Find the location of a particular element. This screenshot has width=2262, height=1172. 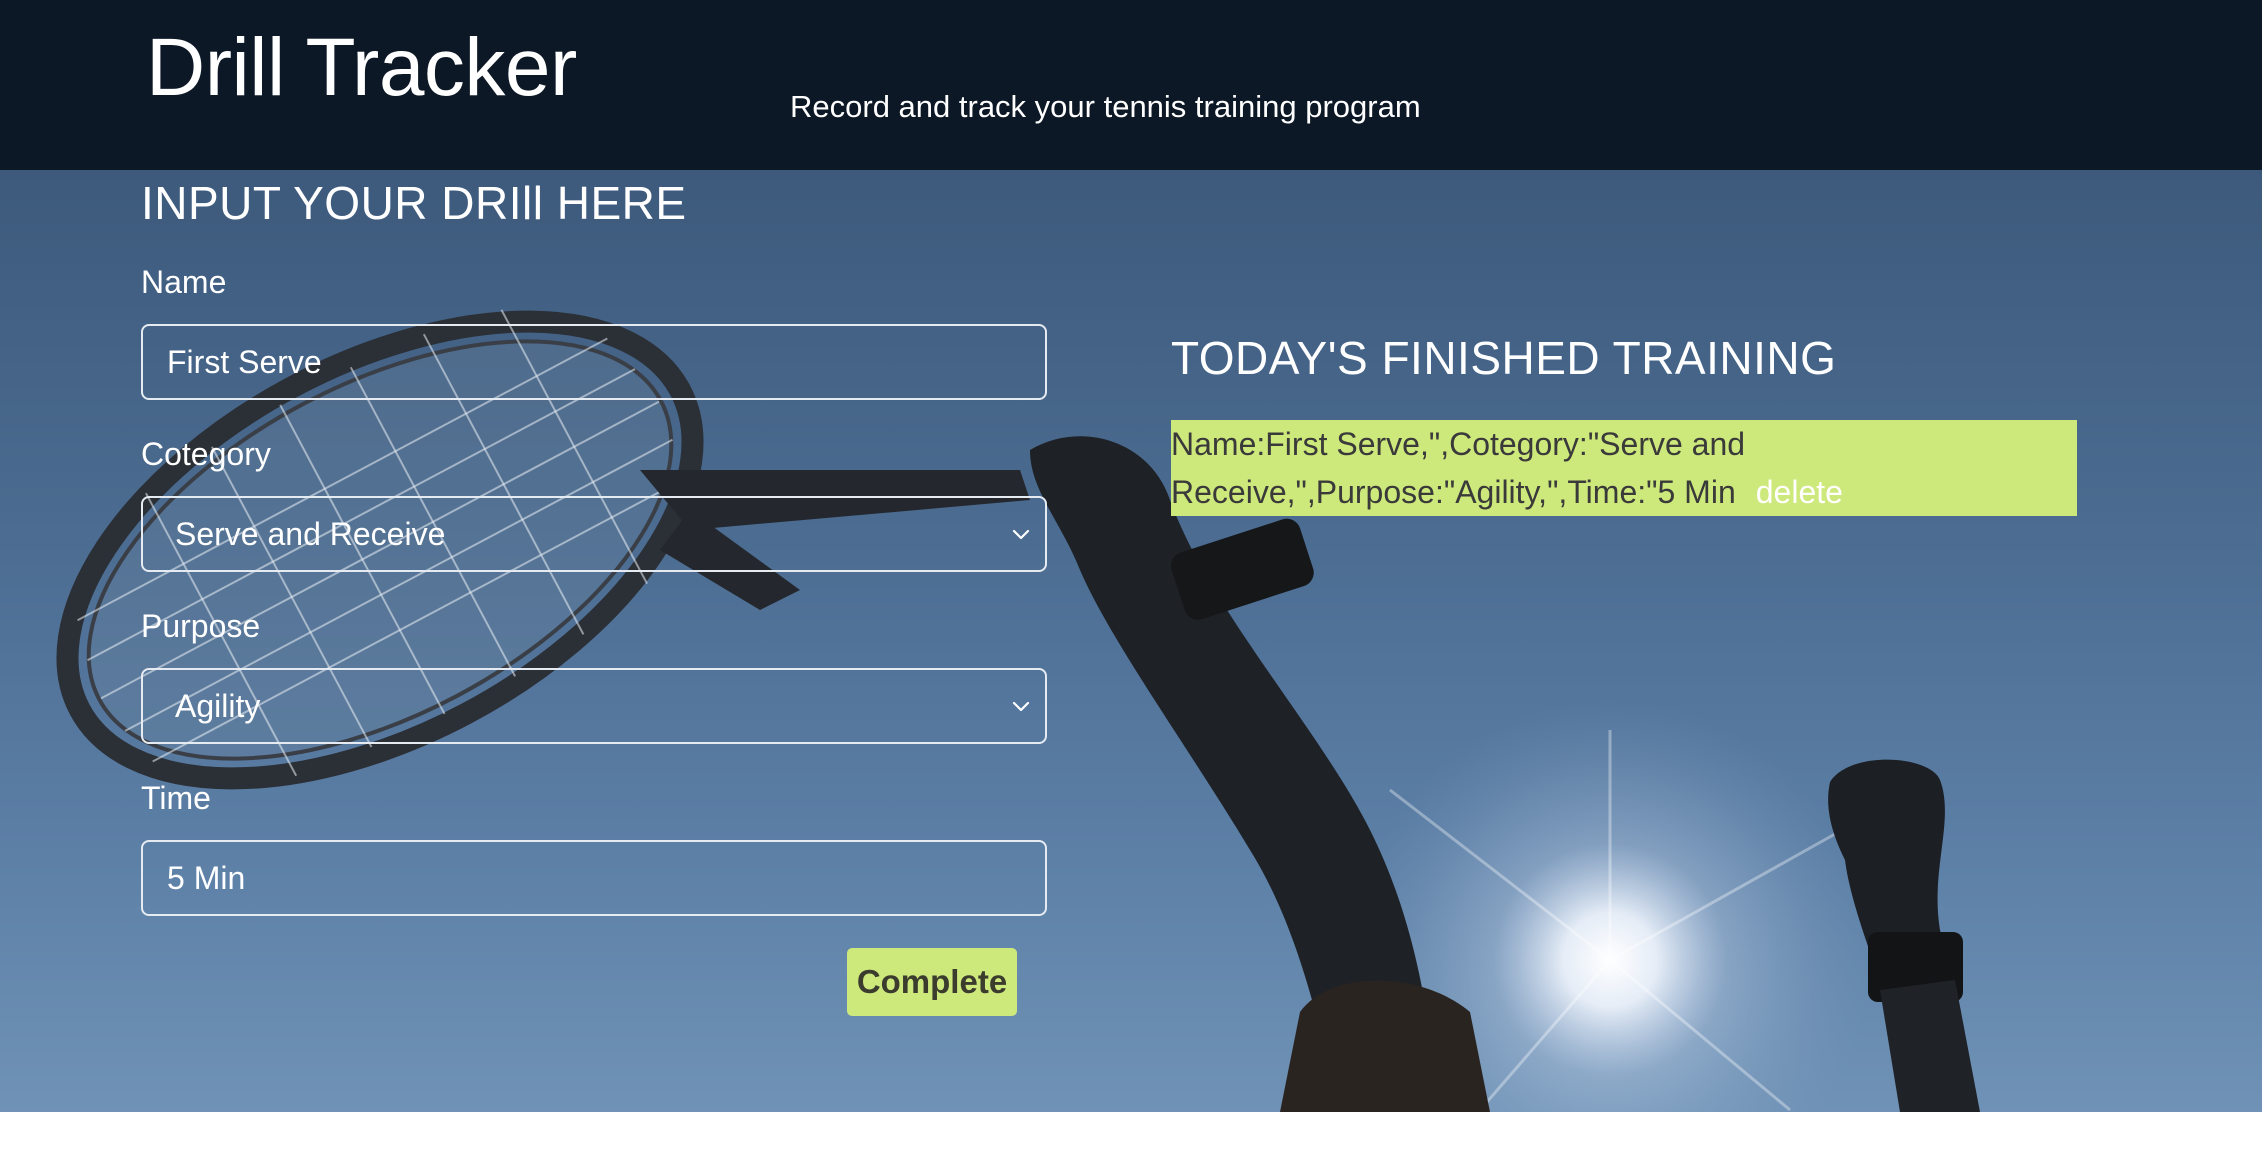

time-input-value: 5 Min is located at coordinates (206, 878).